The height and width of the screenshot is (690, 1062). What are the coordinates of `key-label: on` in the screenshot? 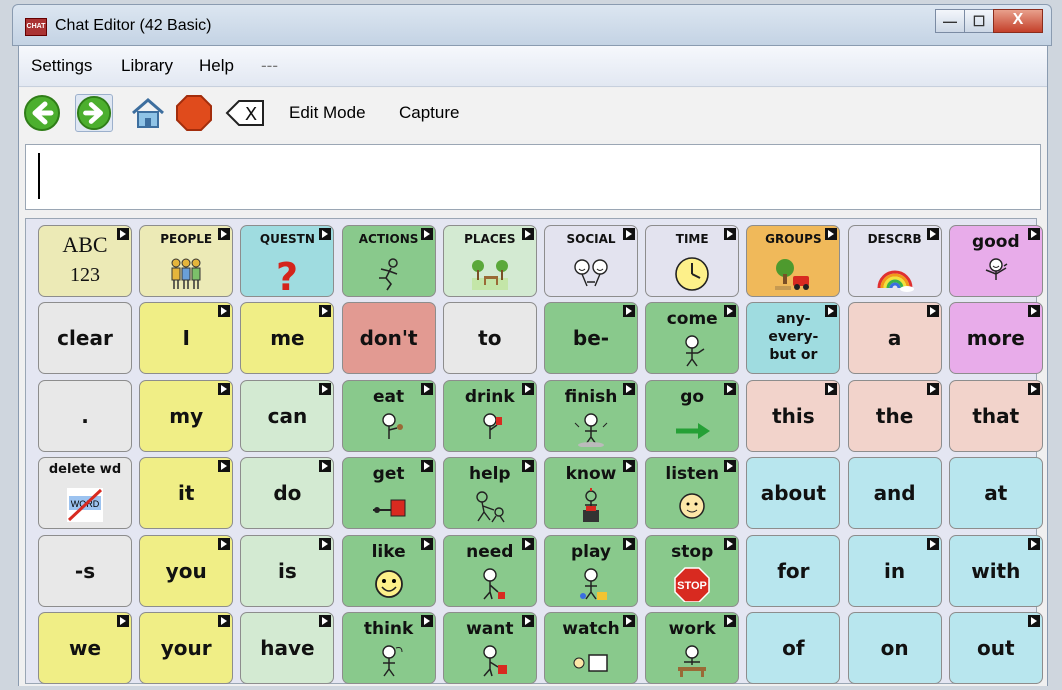 It's located at (894, 648).